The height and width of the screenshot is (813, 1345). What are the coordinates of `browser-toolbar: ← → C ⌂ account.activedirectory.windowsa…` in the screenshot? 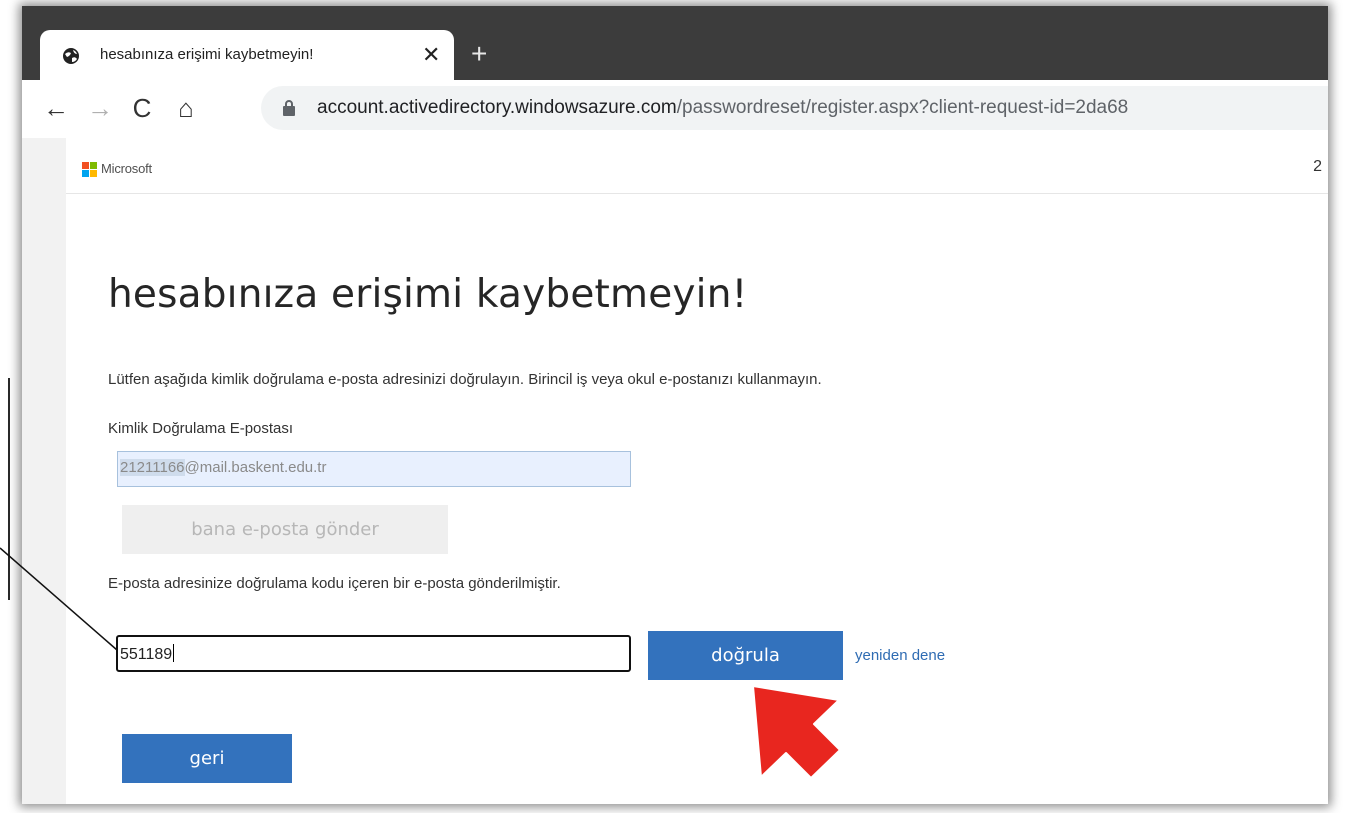 It's located at (675, 109).